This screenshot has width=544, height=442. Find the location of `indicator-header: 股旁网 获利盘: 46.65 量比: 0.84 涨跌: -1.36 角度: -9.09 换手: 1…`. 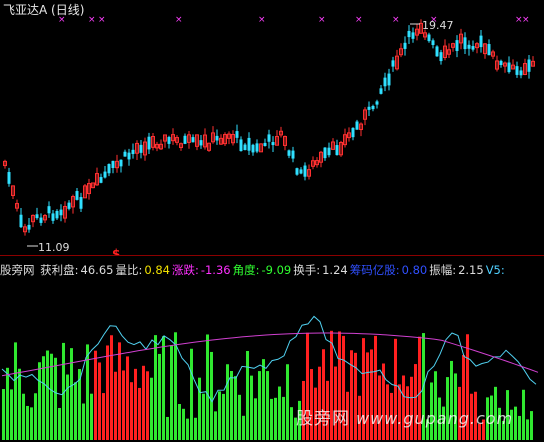

indicator-header: 股旁网 获利盘: 46.65 量比: 0.84 涨跌: -1.36 角度: -9.09 换手: 1… is located at coordinates (254, 270).